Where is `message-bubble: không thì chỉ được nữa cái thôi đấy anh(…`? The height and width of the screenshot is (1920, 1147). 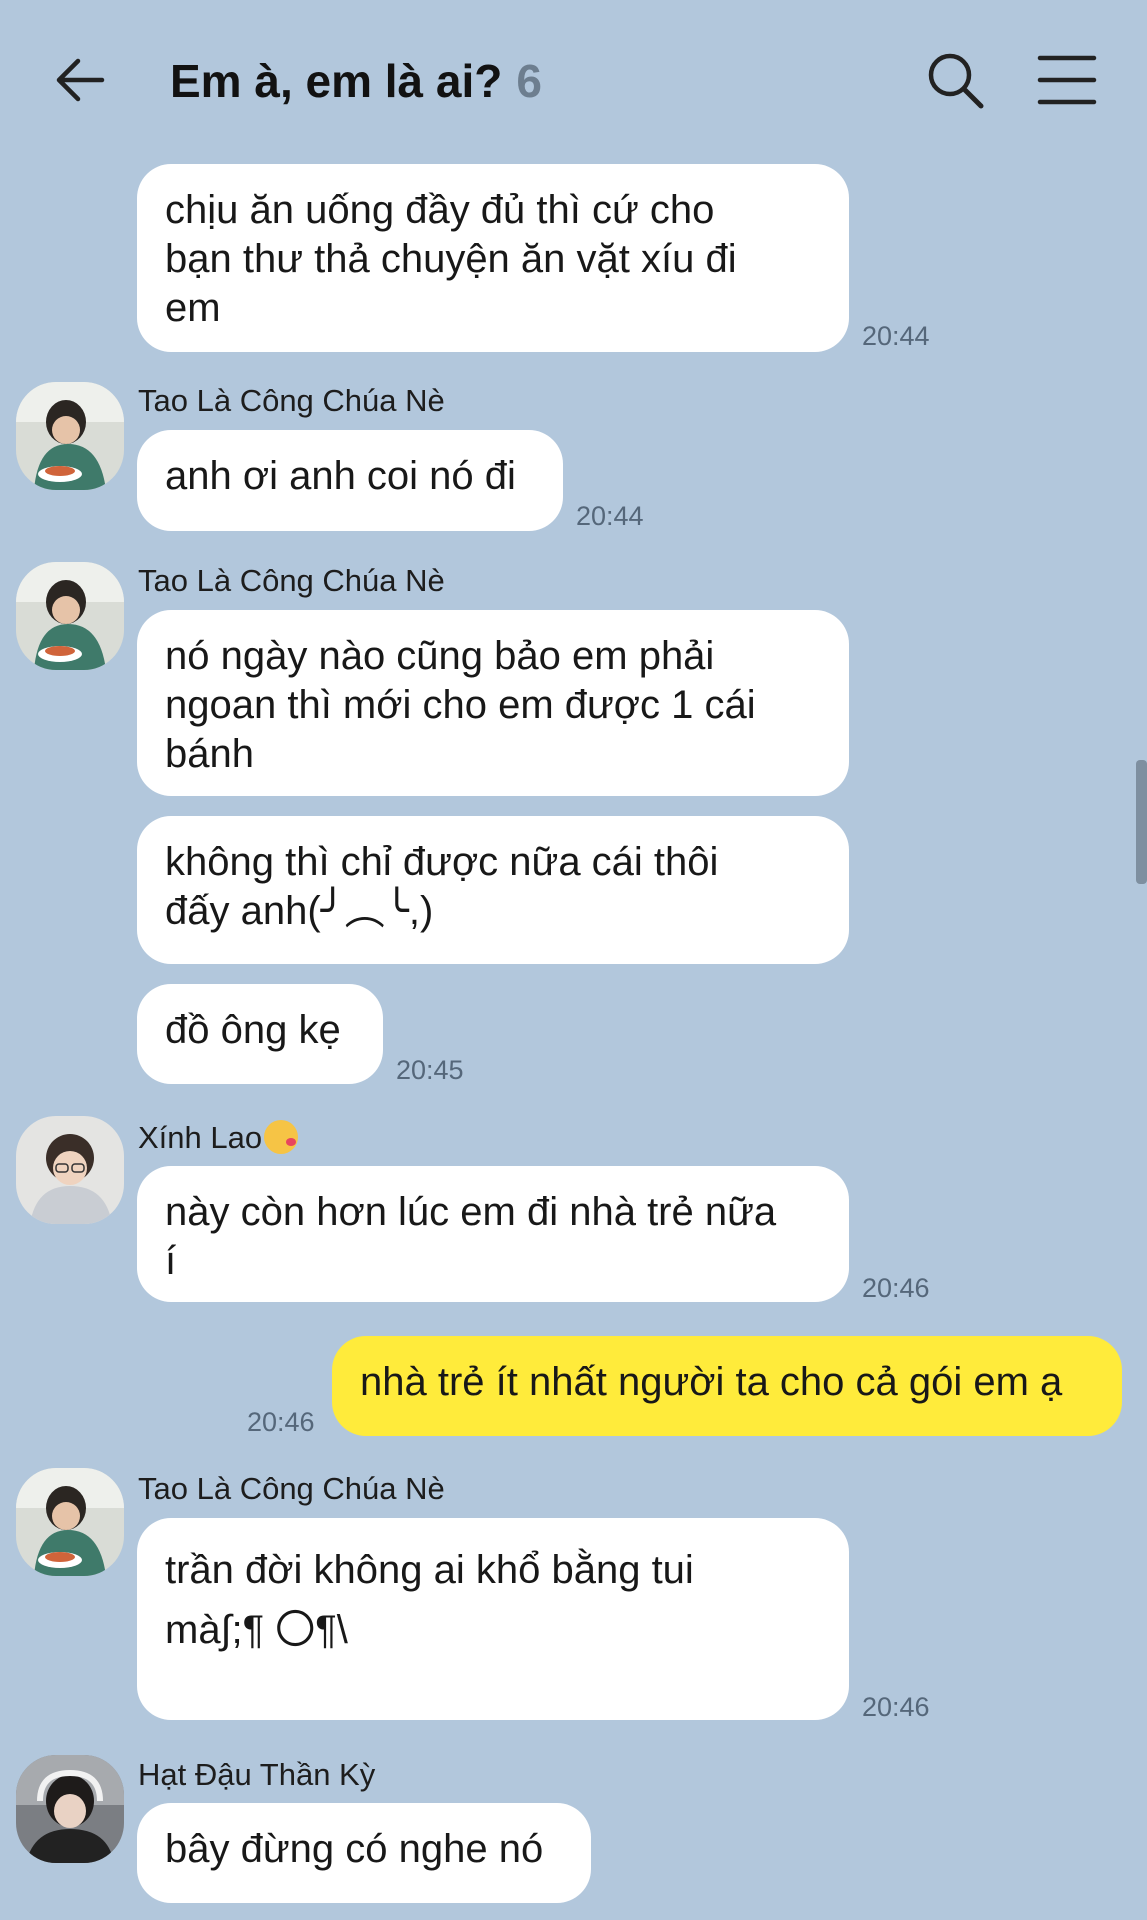
message-bubble: không thì chỉ được nữa cái thôi đấy anh(… is located at coordinates (493, 890).